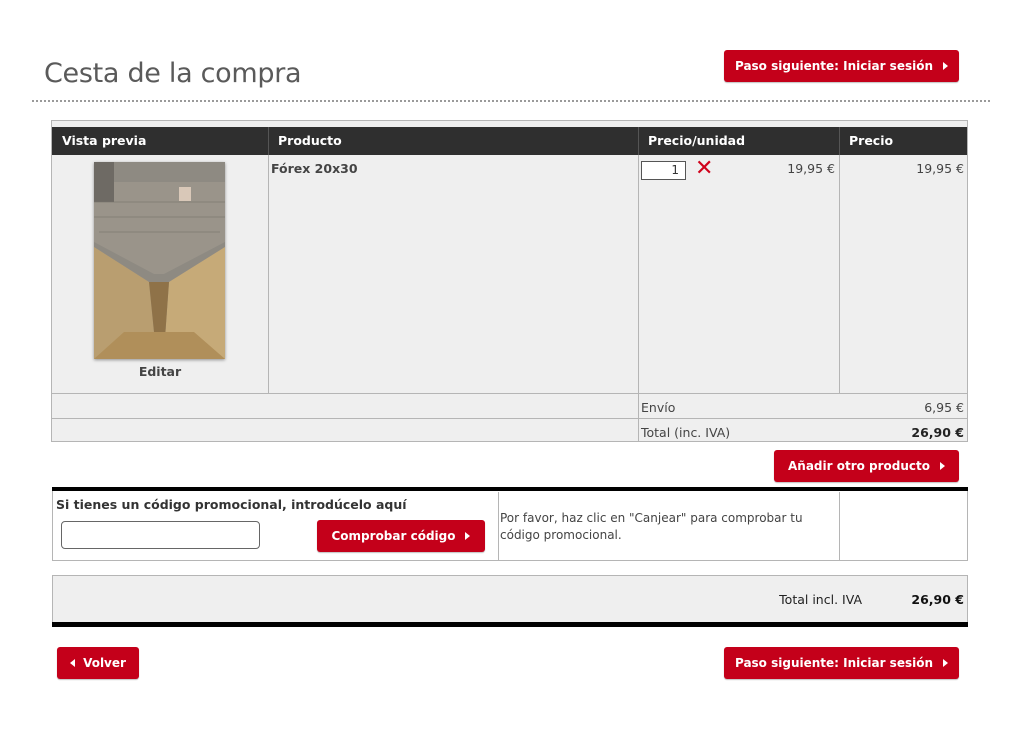 The image size is (1024, 736). I want to click on check-code-button: Comprobar código, so click(401, 536).